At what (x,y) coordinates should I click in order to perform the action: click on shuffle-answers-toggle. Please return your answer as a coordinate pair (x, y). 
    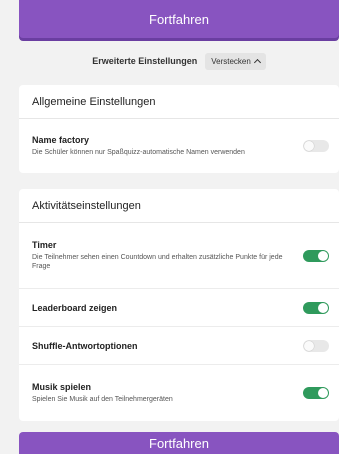
    Looking at the image, I should click on (316, 345).